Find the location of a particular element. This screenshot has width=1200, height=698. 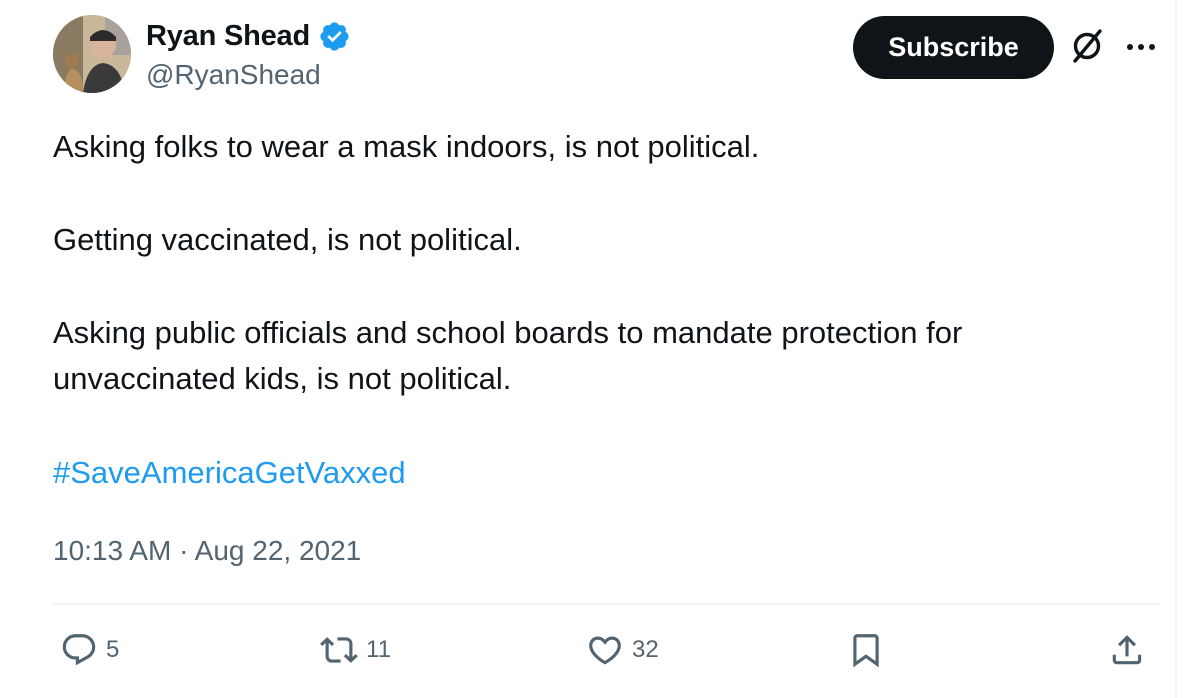

author-name-row: Ryan Shead is located at coordinates (248, 36).